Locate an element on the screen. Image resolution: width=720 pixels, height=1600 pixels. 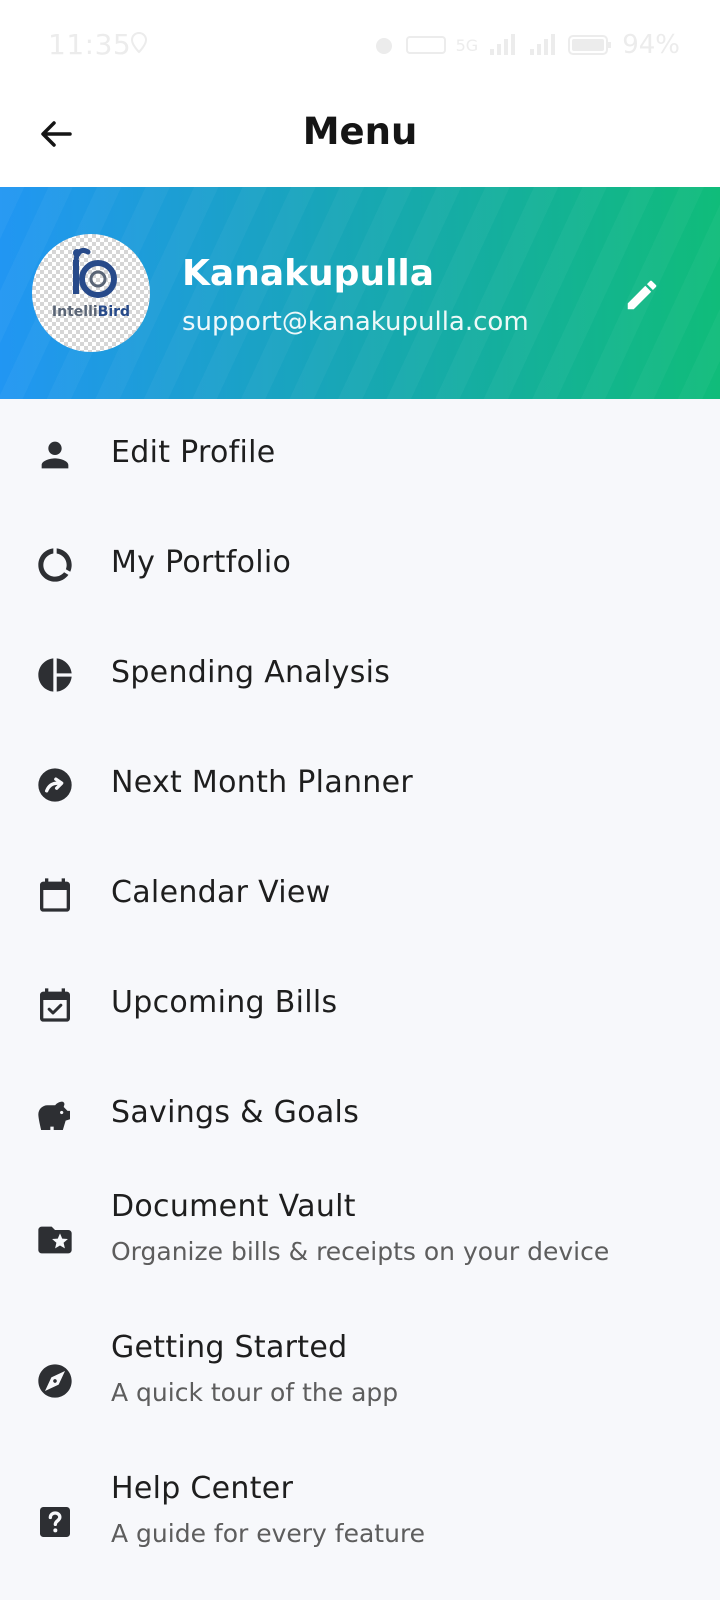
signal-icon is located at coordinates (503, 44).